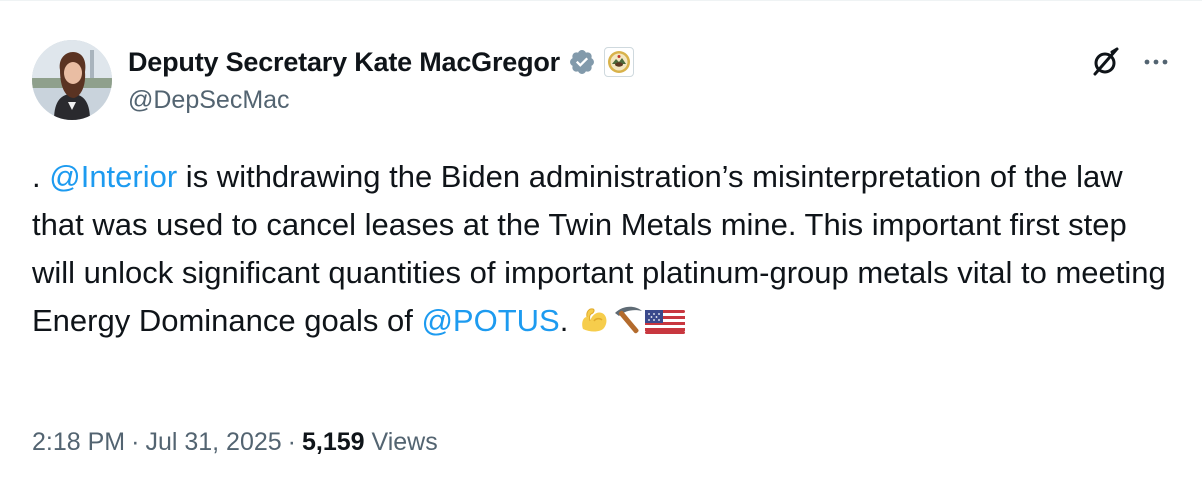 The height and width of the screenshot is (500, 1202). Describe the element at coordinates (628, 327) in the screenshot. I see `pick-icon` at that location.